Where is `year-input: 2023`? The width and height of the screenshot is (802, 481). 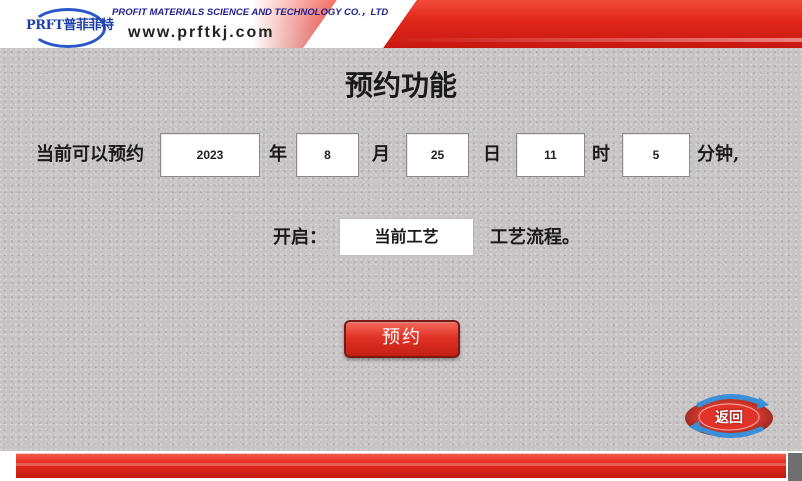 year-input: 2023 is located at coordinates (210, 155).